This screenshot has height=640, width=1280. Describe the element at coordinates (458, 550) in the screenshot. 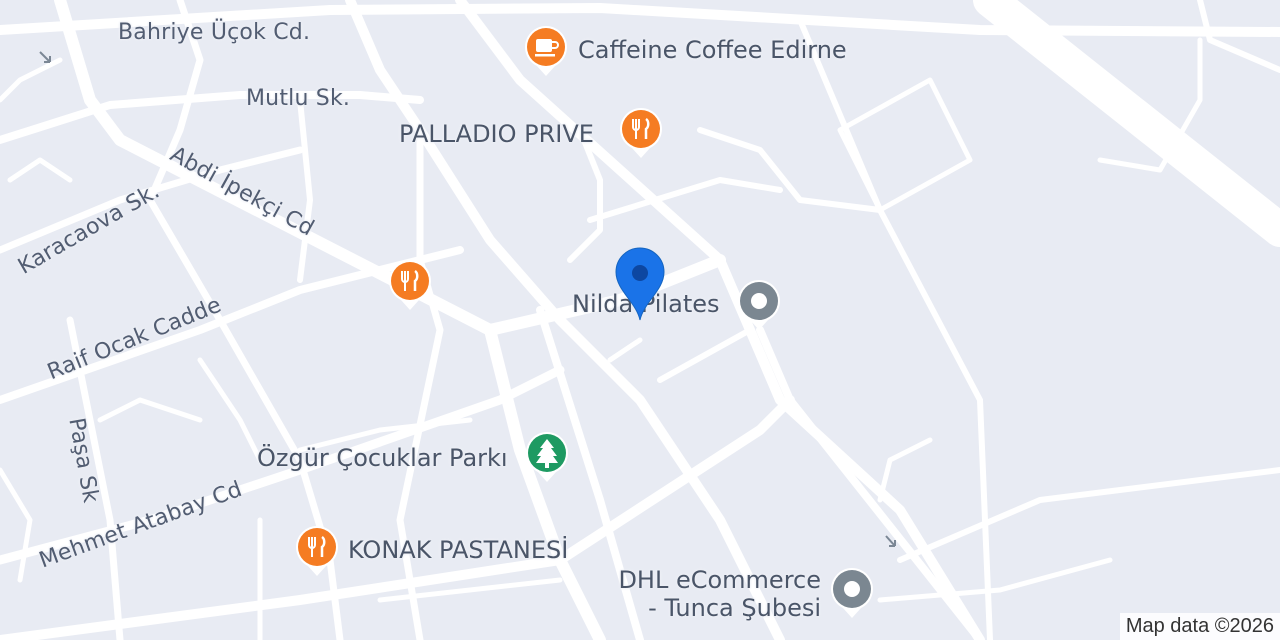

I see `poi-label-konak: KONAK PASTANESİ` at that location.